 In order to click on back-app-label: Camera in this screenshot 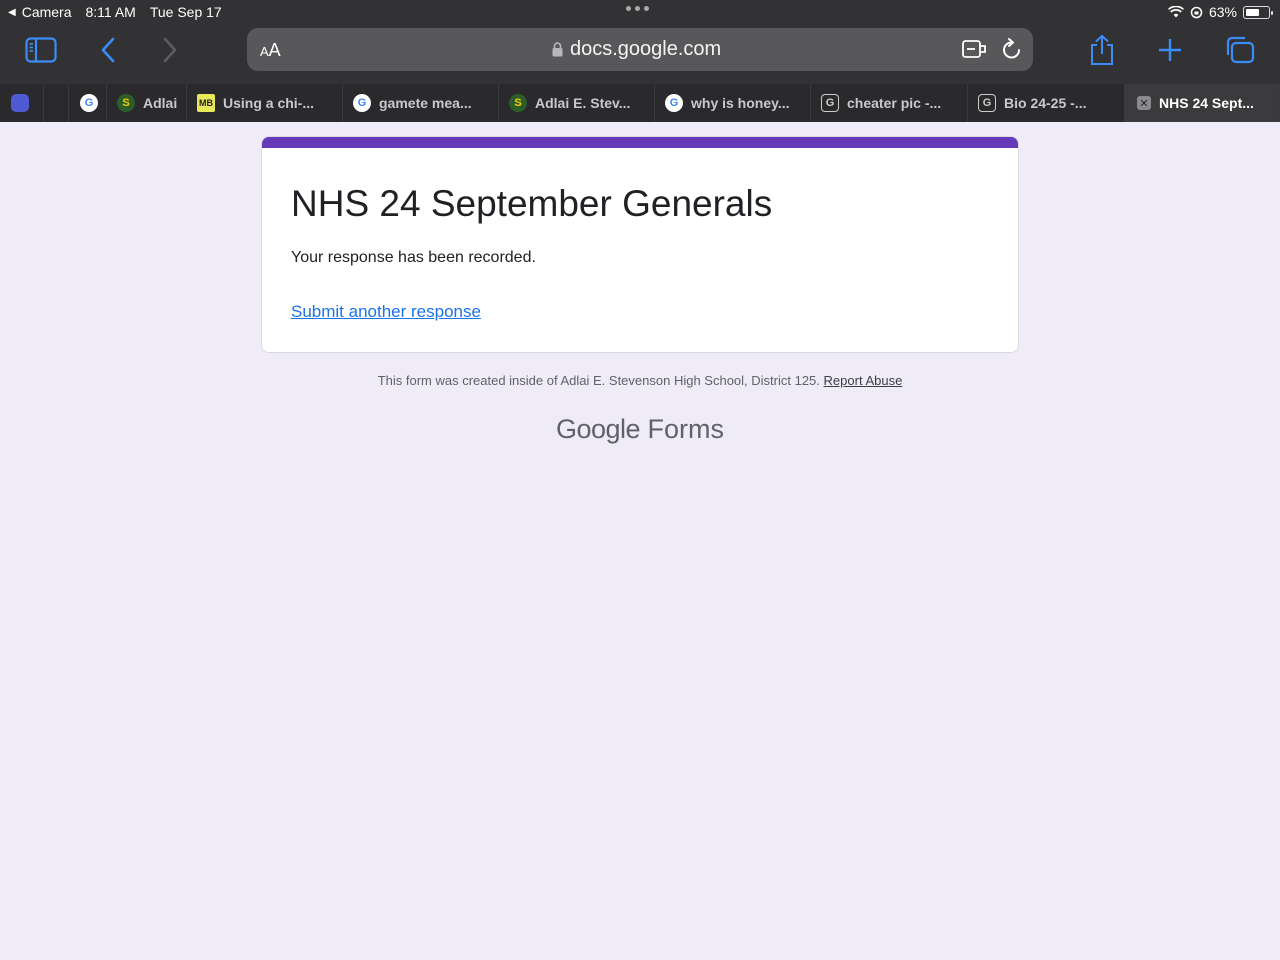, I will do `click(47, 12)`.